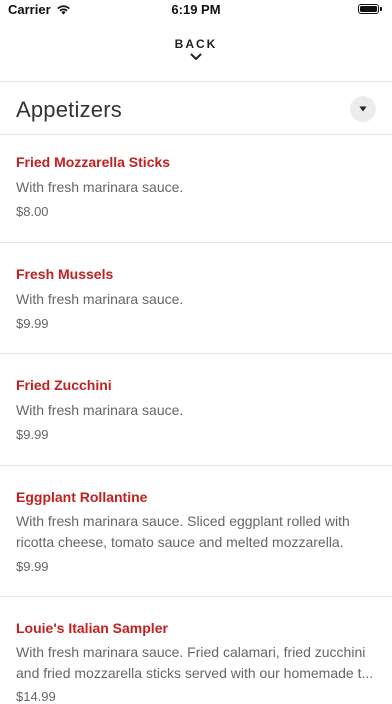 This screenshot has height=704, width=392. I want to click on item-name: Fried Mozzarella Sticks, so click(93, 162).